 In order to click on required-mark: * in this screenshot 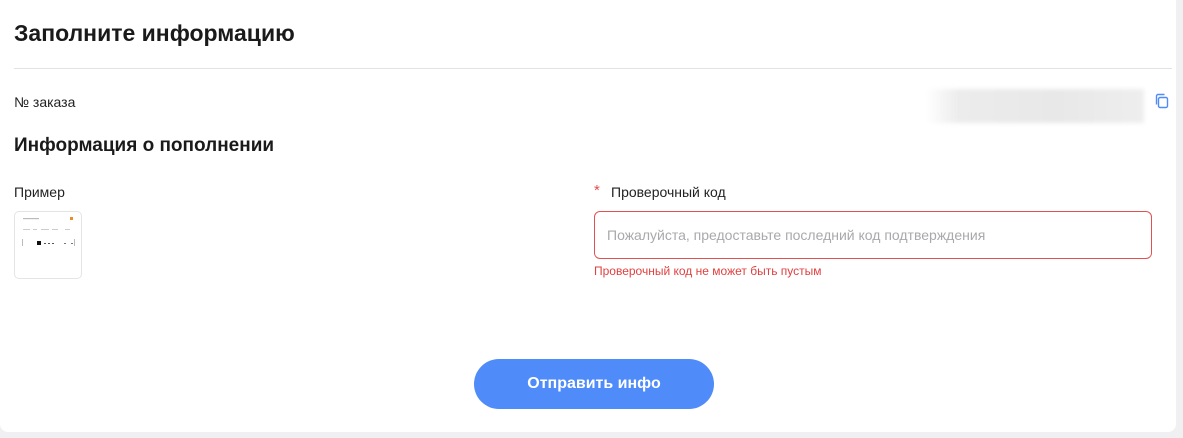, I will do `click(597, 190)`.